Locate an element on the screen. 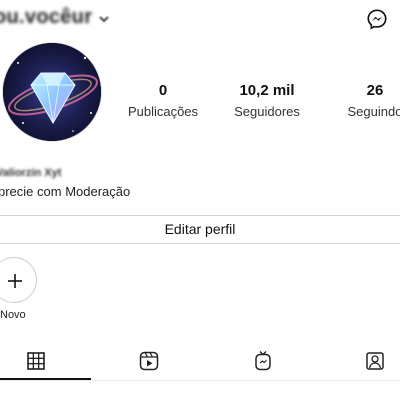 This screenshot has height=400, width=400. tagged-icon is located at coordinates (375, 361).